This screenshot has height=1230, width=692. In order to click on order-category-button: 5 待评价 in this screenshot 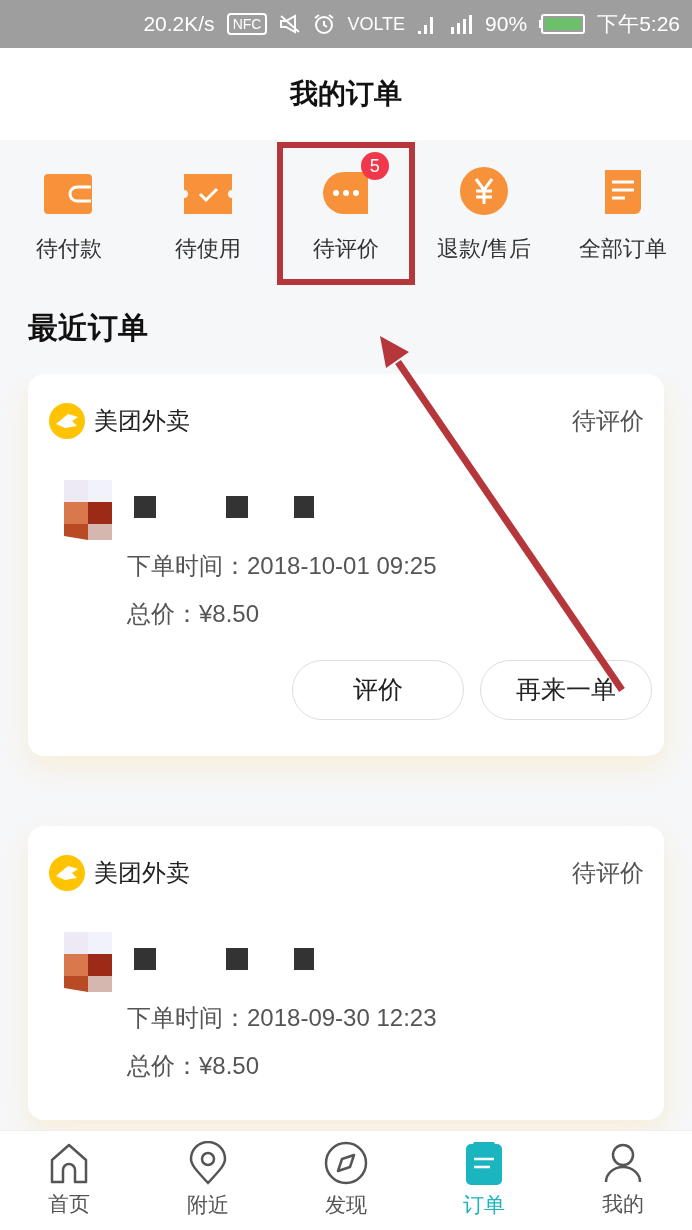, I will do `click(346, 207)`.